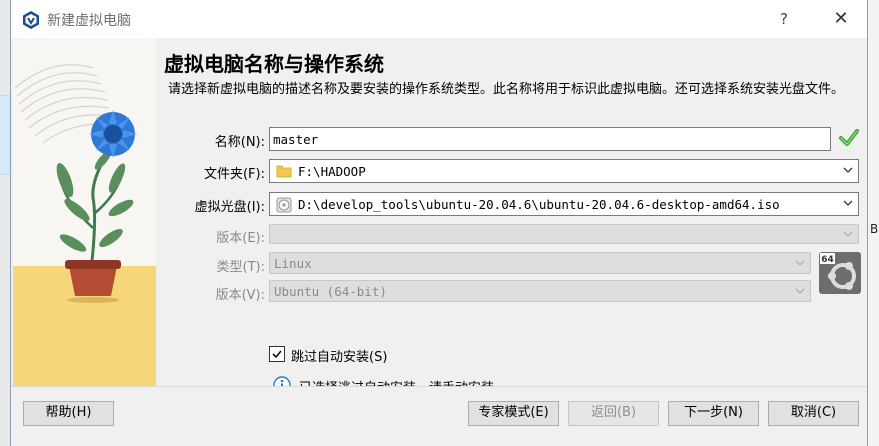 Image resolution: width=879 pixels, height=446 pixels. What do you see at coordinates (284, 171) in the screenshot?
I see `folder-icon` at bounding box center [284, 171].